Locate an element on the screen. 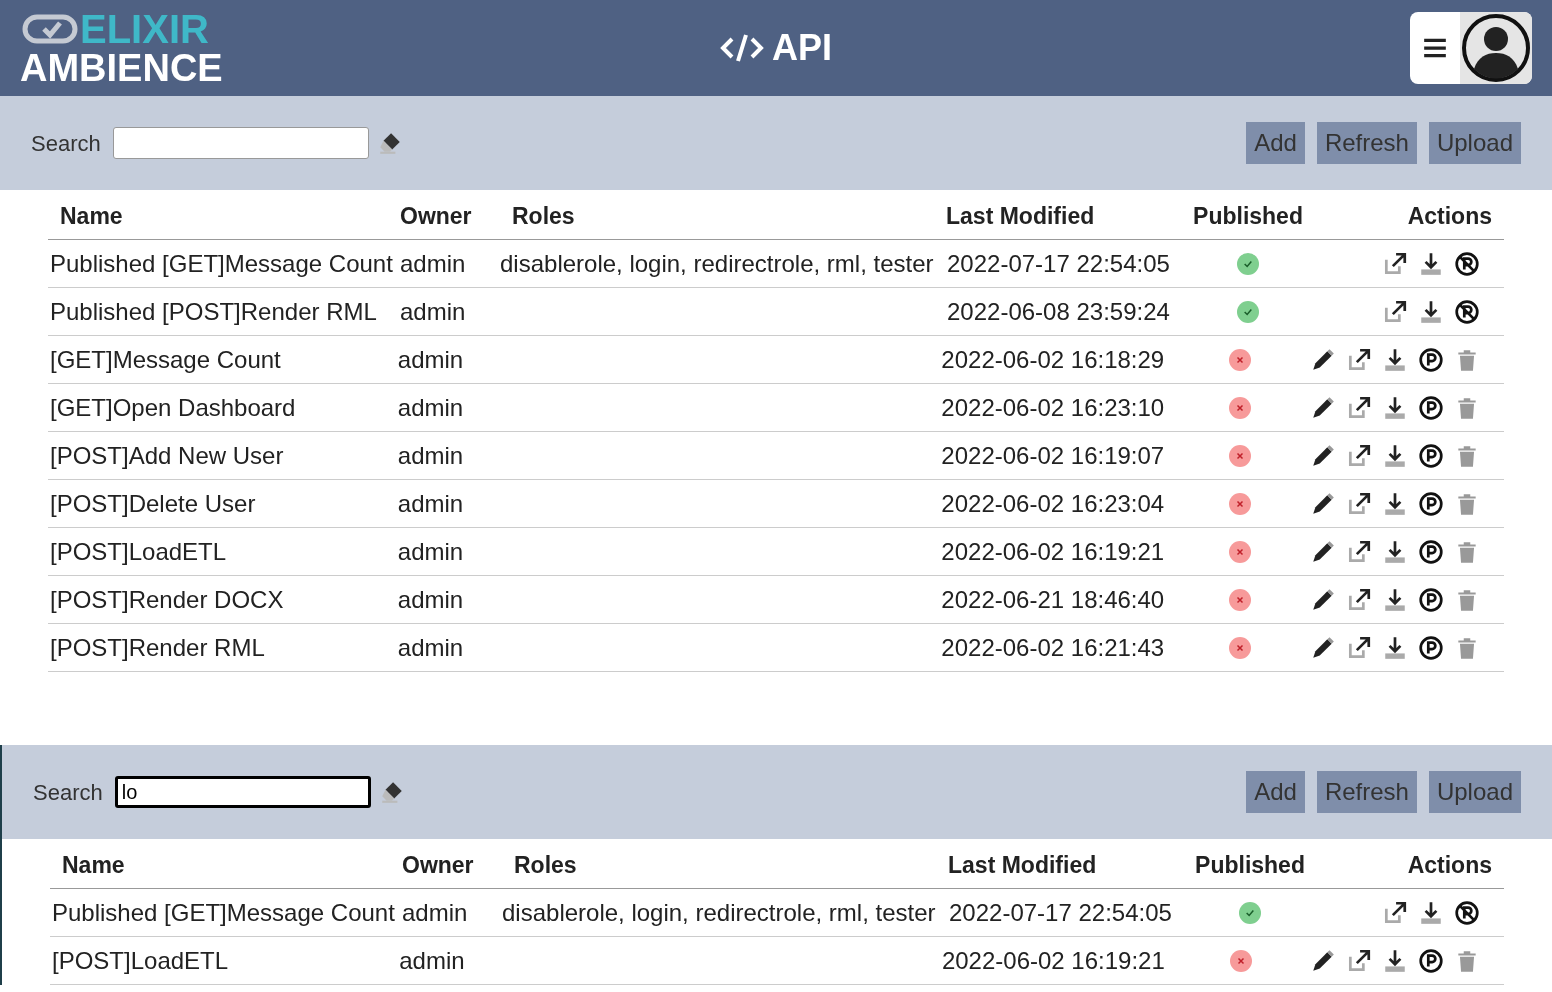 Image resolution: width=1552 pixels, height=992 pixels. table-cell: Published [GET]Message Count is located at coordinates (223, 912).